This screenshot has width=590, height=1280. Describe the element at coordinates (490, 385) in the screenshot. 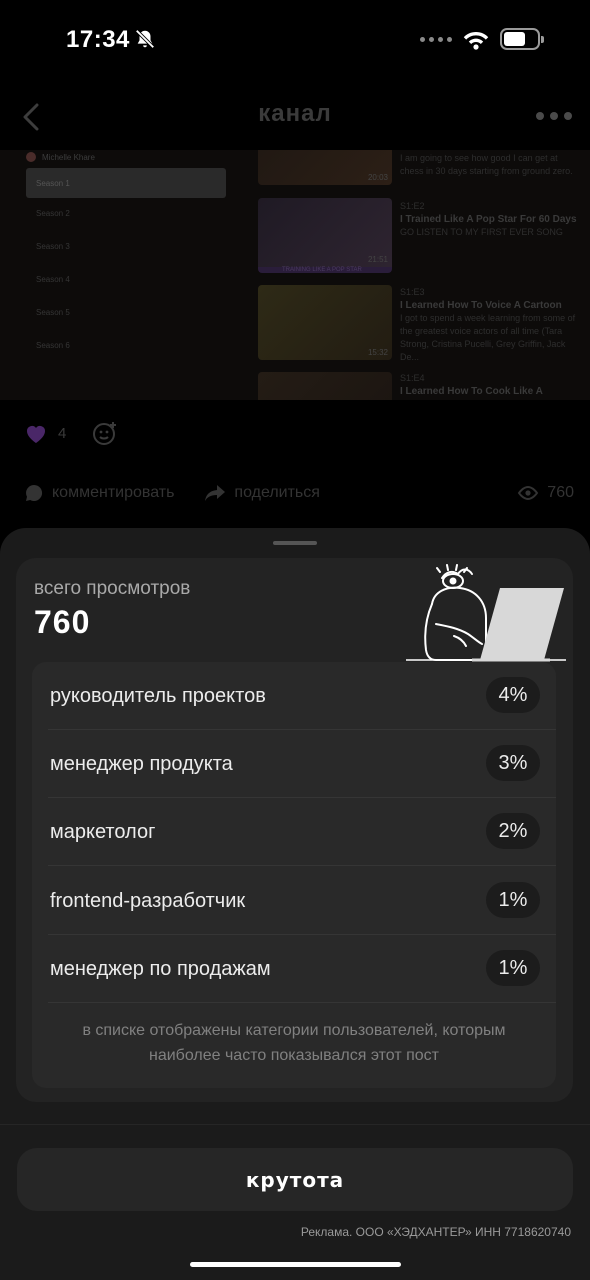

I see `video-info: S1:E4 I Learned How To Cook Like A` at that location.